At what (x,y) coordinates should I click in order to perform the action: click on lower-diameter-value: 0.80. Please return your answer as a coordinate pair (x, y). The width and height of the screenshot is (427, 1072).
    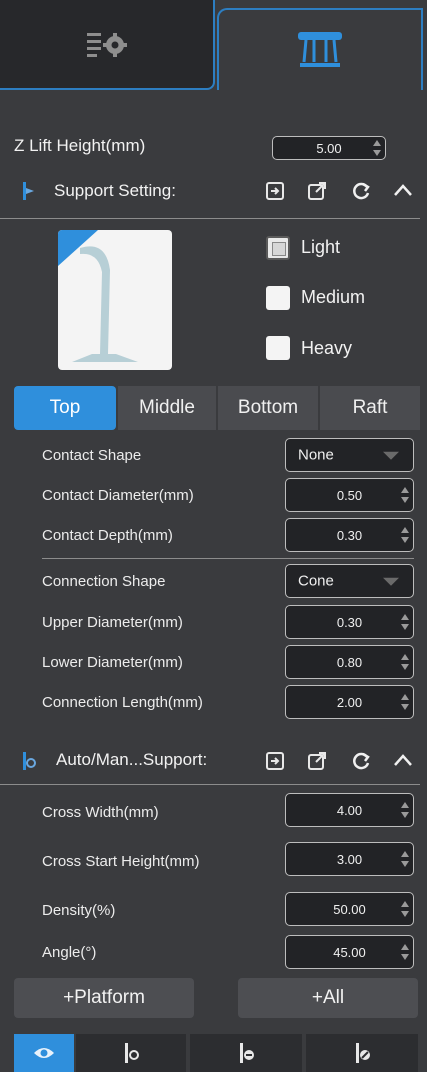
    Looking at the image, I should click on (349, 662).